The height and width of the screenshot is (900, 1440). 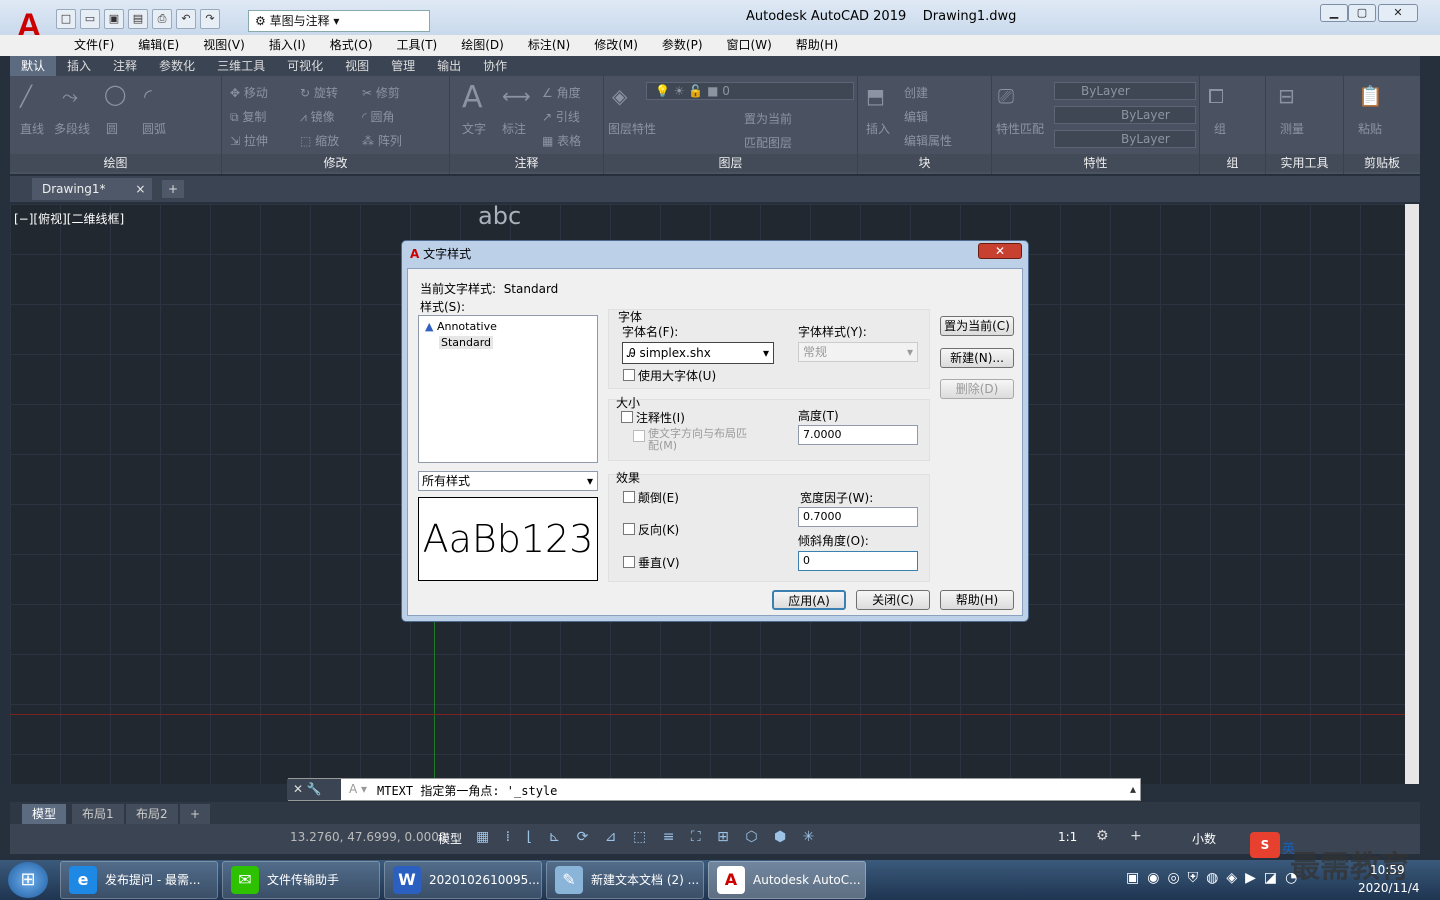 What do you see at coordinates (125, 66) in the screenshot?
I see `tab-annotate: 注释` at bounding box center [125, 66].